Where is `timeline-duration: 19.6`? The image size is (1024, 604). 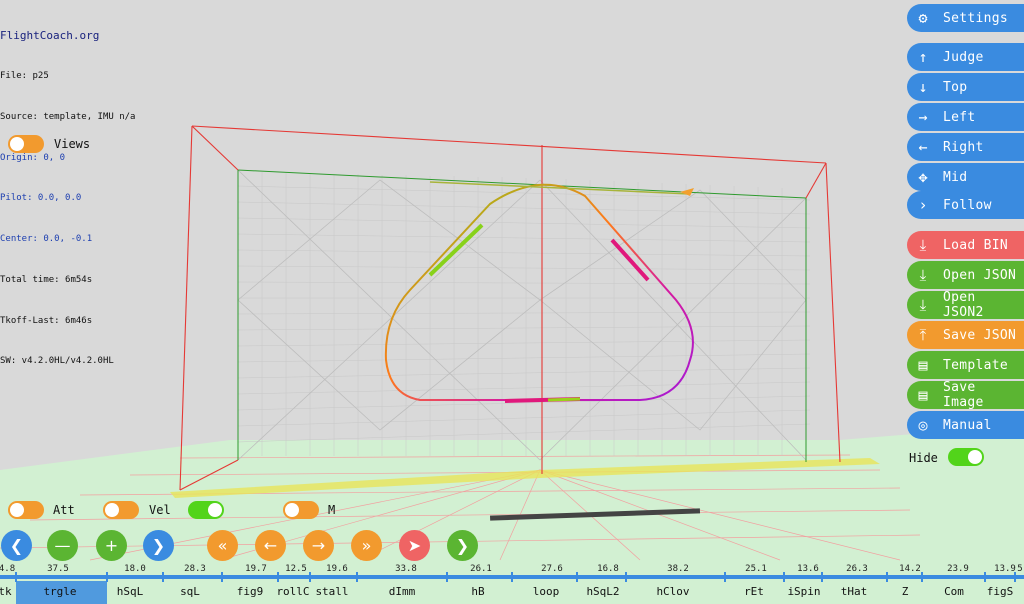
timeline-duration: 19.6 is located at coordinates (337, 569).